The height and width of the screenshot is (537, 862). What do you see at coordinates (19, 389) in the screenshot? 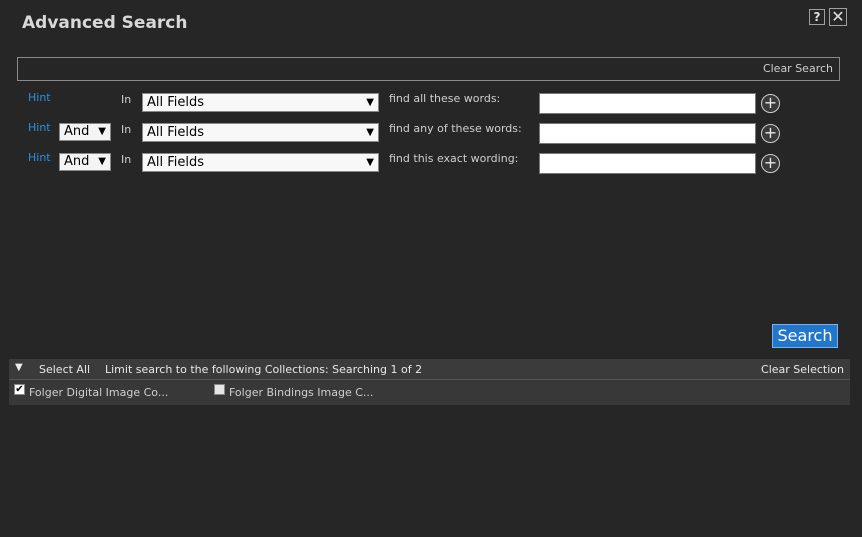
I see `collection-checkbox-1: ✔` at bounding box center [19, 389].